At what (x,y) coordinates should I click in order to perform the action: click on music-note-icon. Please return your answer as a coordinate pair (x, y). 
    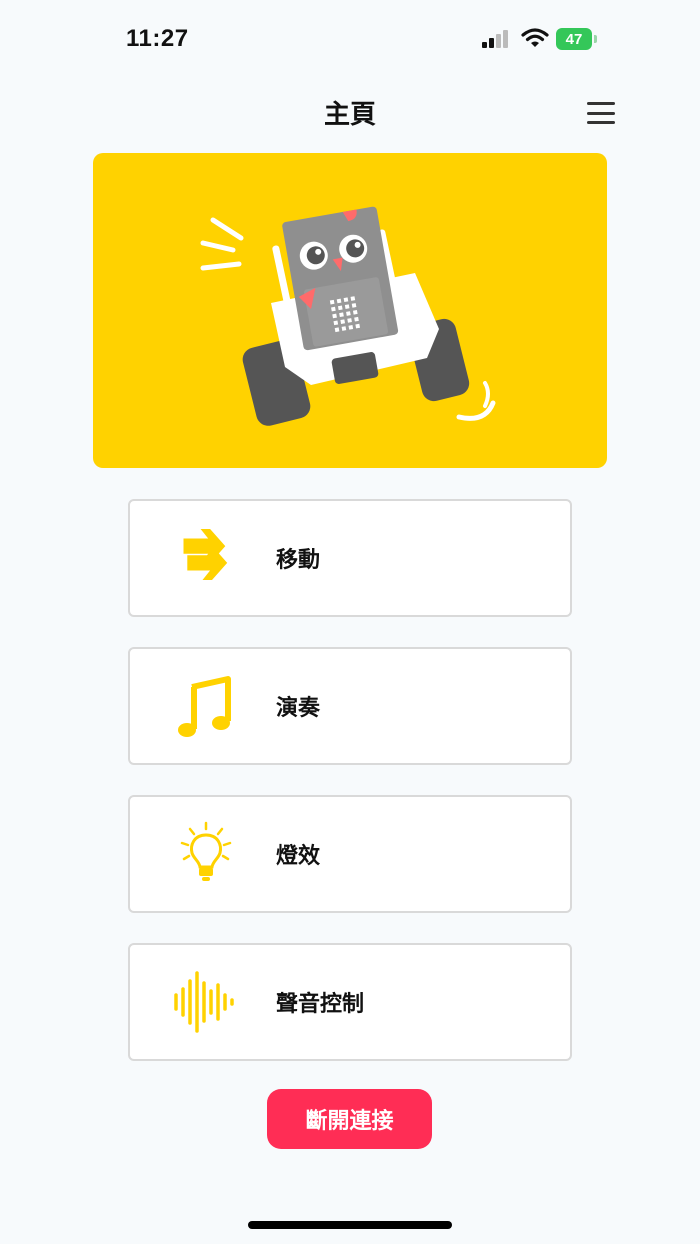
    Looking at the image, I should click on (204, 706).